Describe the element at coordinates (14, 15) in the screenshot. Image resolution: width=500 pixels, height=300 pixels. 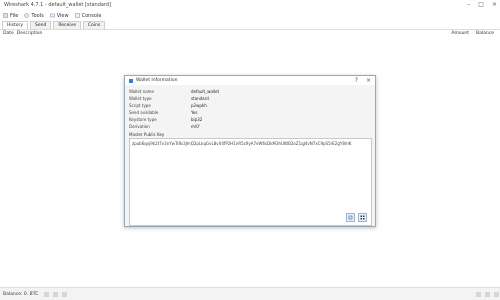
I see `menu-file-label: File` at that location.